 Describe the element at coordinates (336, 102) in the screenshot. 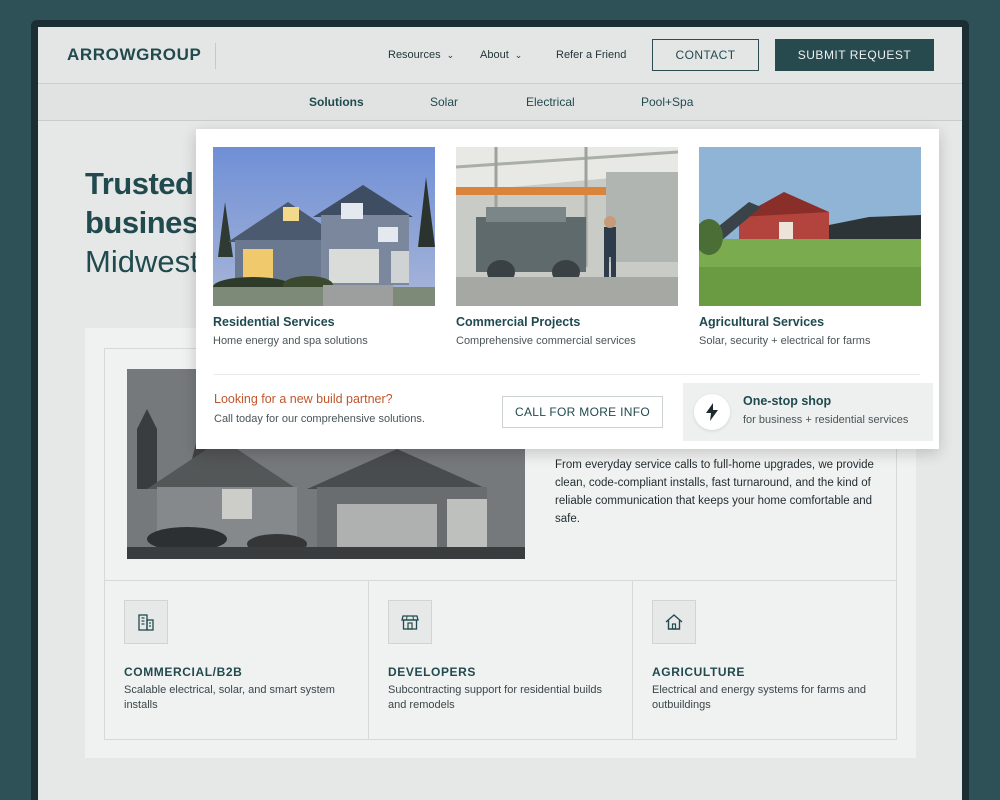

I see `tab-solutions: Solutions` at that location.